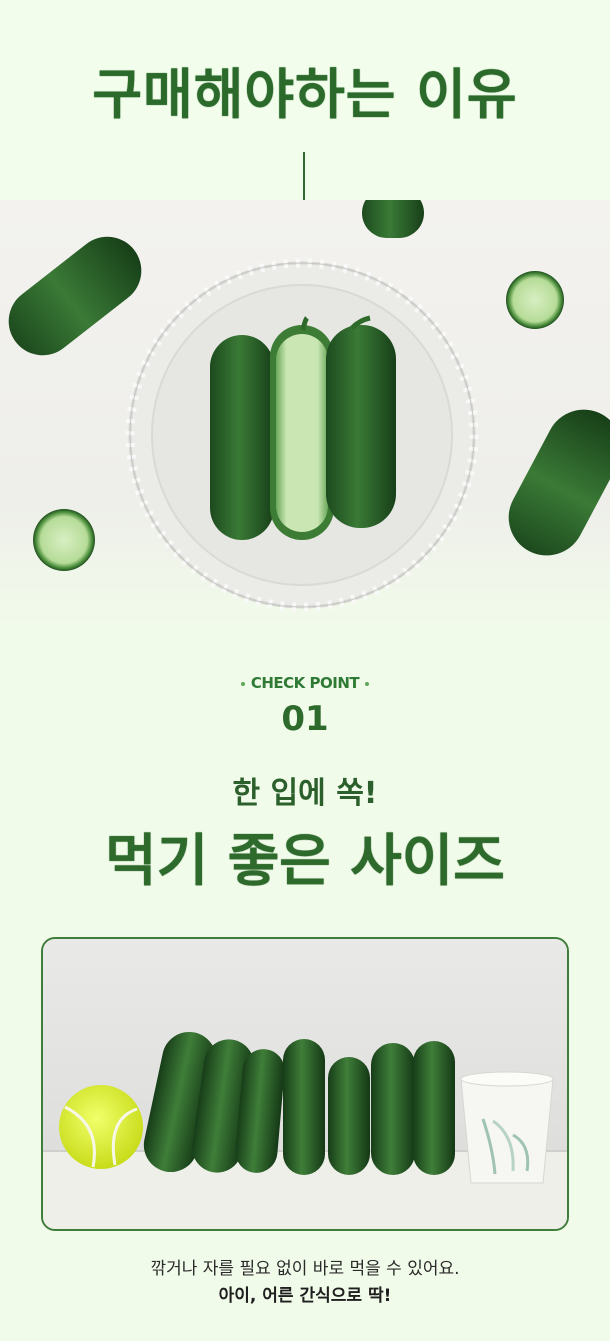 The image size is (610, 1341). I want to click on vertical-divider, so click(304, 176).